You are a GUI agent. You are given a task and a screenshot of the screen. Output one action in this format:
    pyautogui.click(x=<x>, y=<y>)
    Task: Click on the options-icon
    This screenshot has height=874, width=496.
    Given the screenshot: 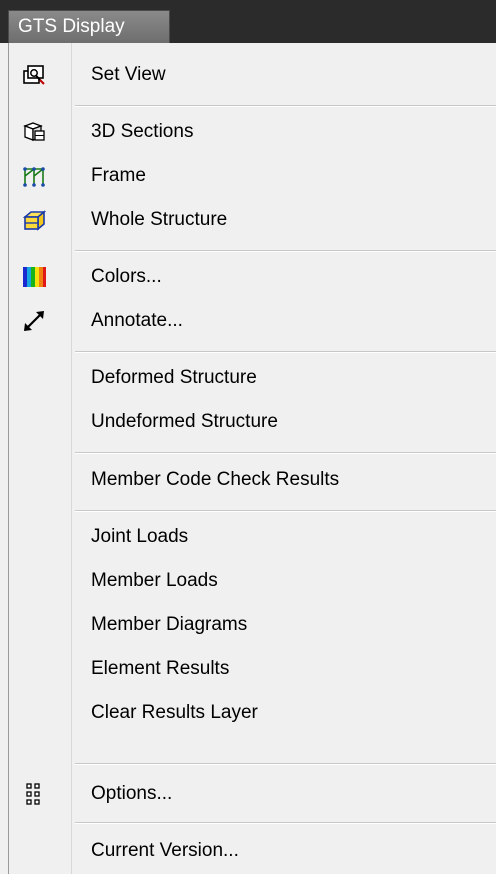 What is the action you would take?
    pyautogui.click(x=34, y=794)
    